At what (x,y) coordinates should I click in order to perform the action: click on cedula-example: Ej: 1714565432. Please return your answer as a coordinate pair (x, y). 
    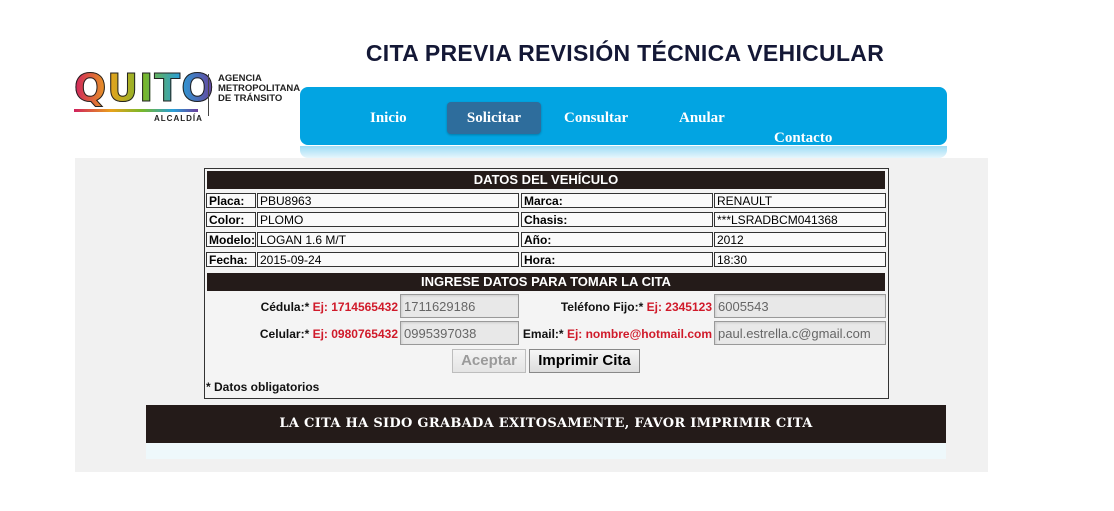
    Looking at the image, I should click on (355, 307).